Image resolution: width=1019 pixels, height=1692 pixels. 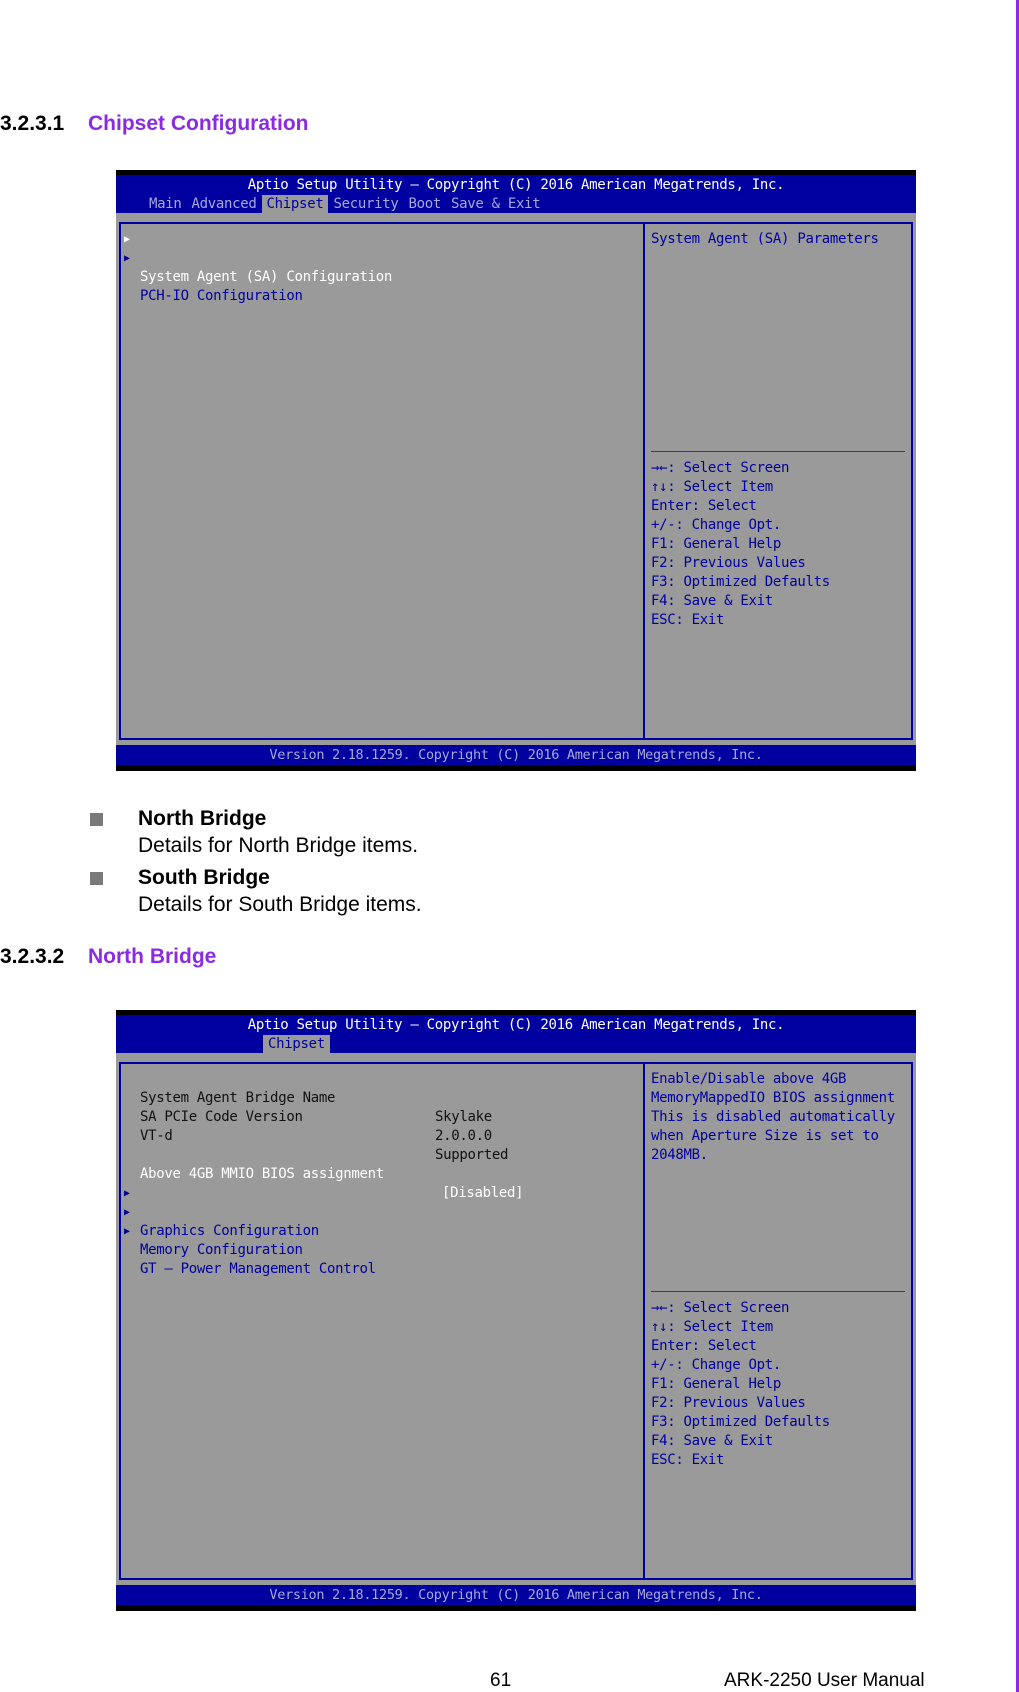 I want to click on menu-item-memory-configuration: ▶ Memory Configuration, so click(x=379, y=1230).